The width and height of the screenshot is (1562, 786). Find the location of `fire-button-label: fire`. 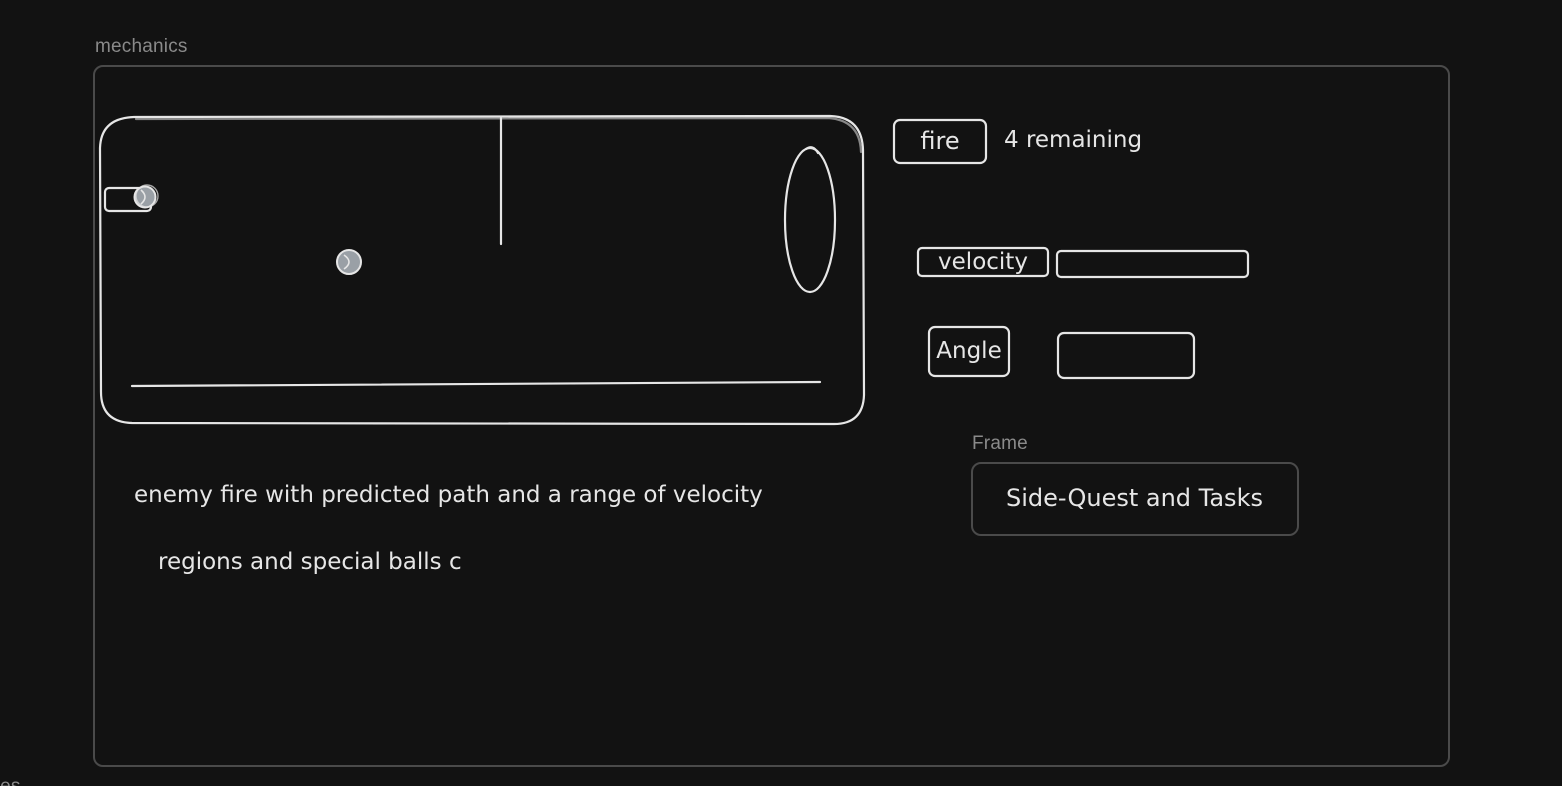

fire-button-label: fire is located at coordinates (940, 141).